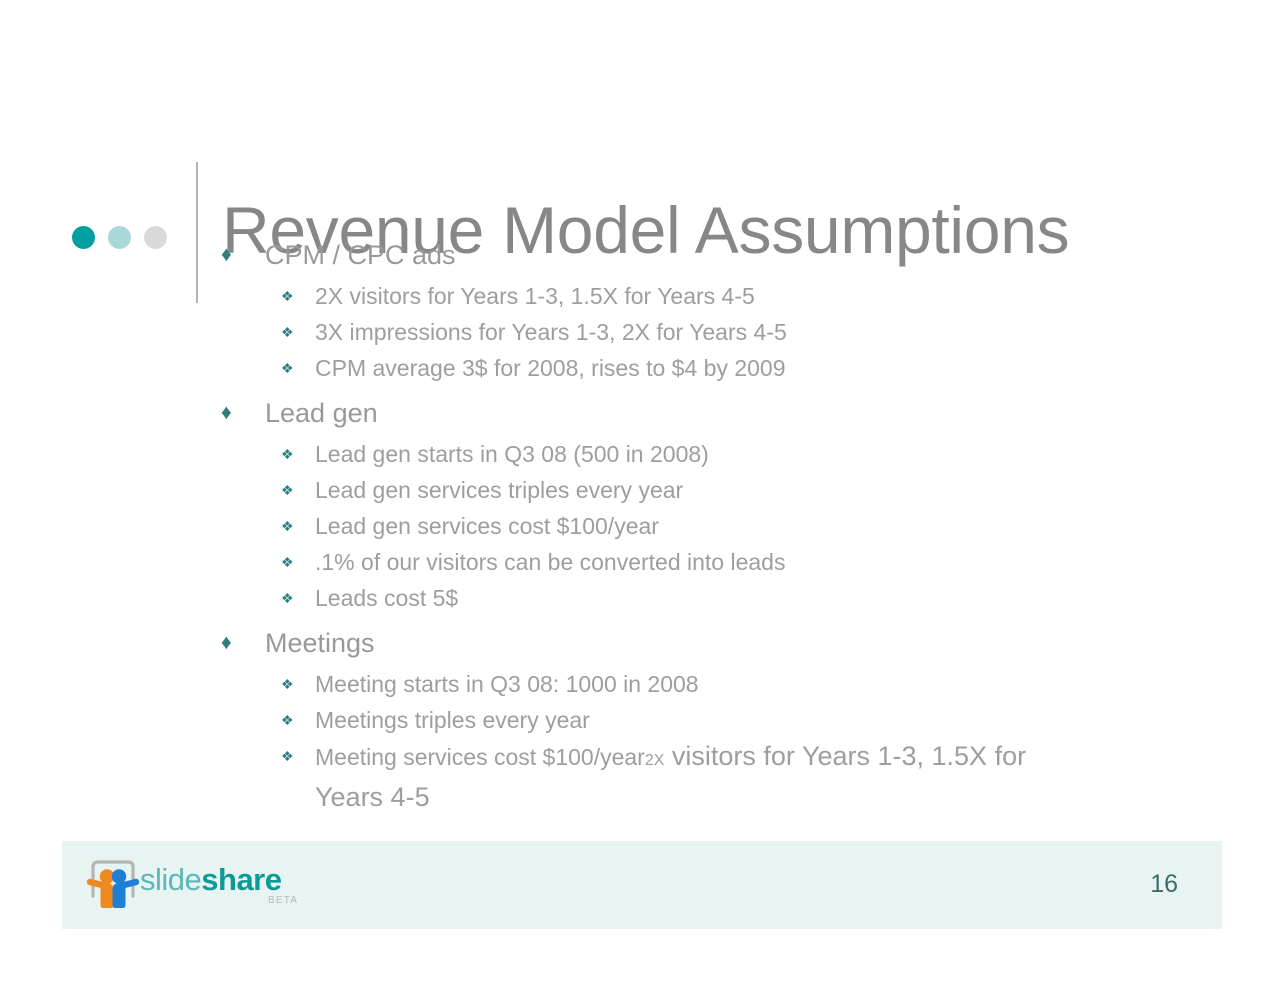 The width and height of the screenshot is (1280, 989). Describe the element at coordinates (387, 598) in the screenshot. I see `bullet-level2-label: Leads cost 5$` at that location.